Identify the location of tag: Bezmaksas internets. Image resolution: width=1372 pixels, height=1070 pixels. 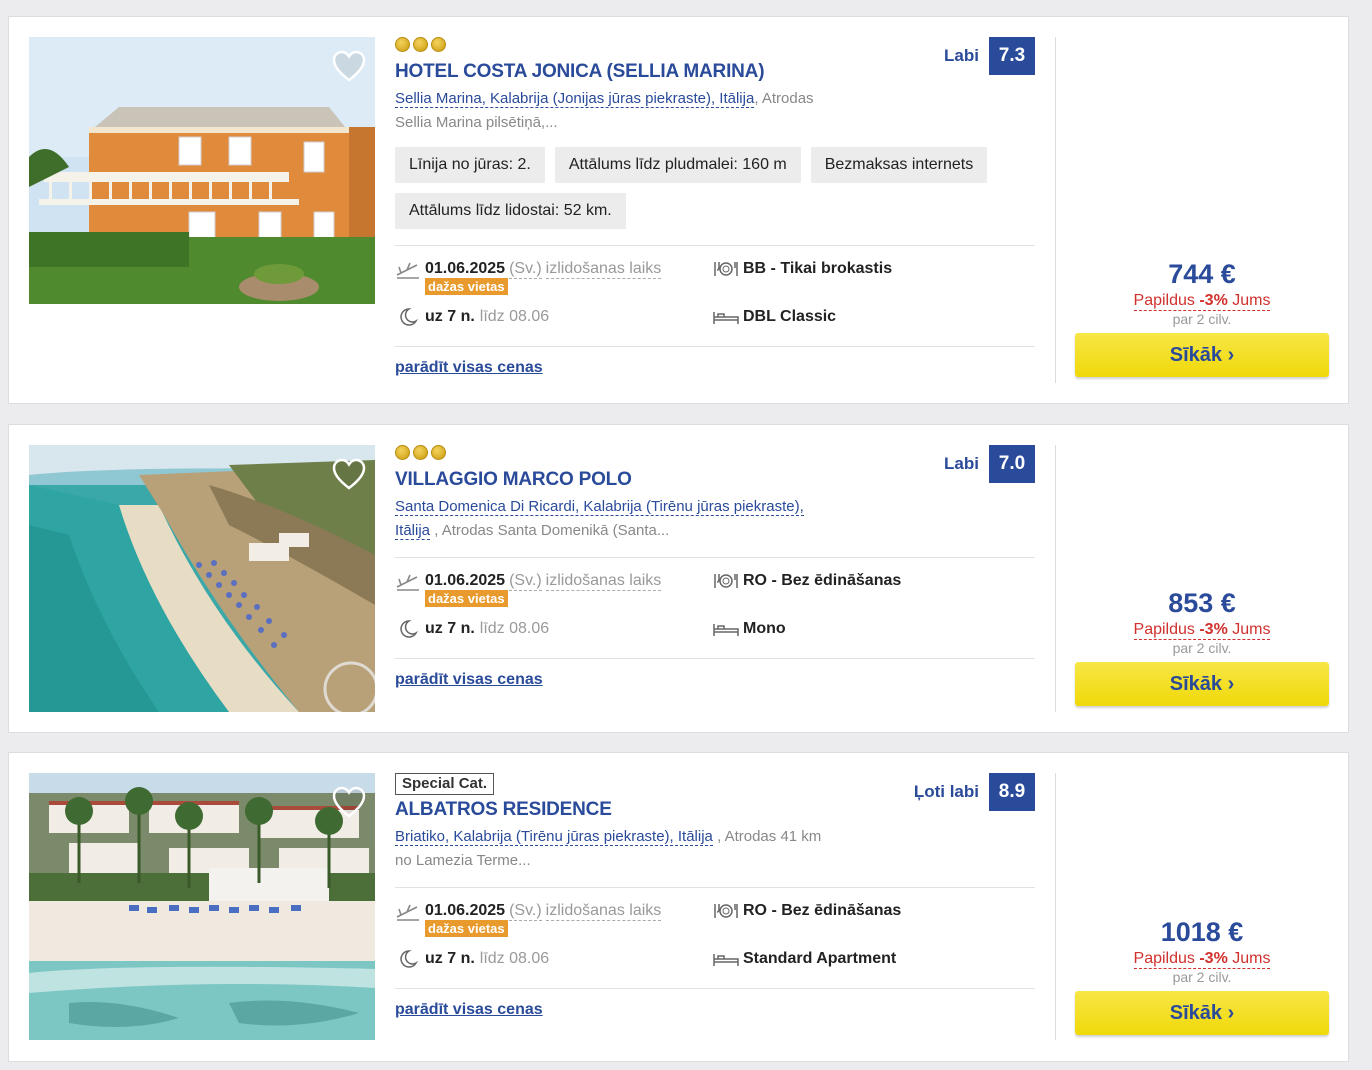
(899, 165).